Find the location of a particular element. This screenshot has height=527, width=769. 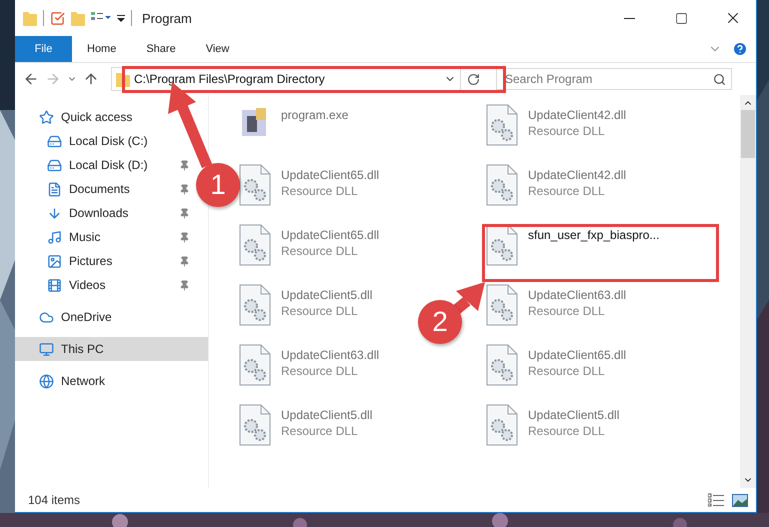

window-title: Program is located at coordinates (167, 18).